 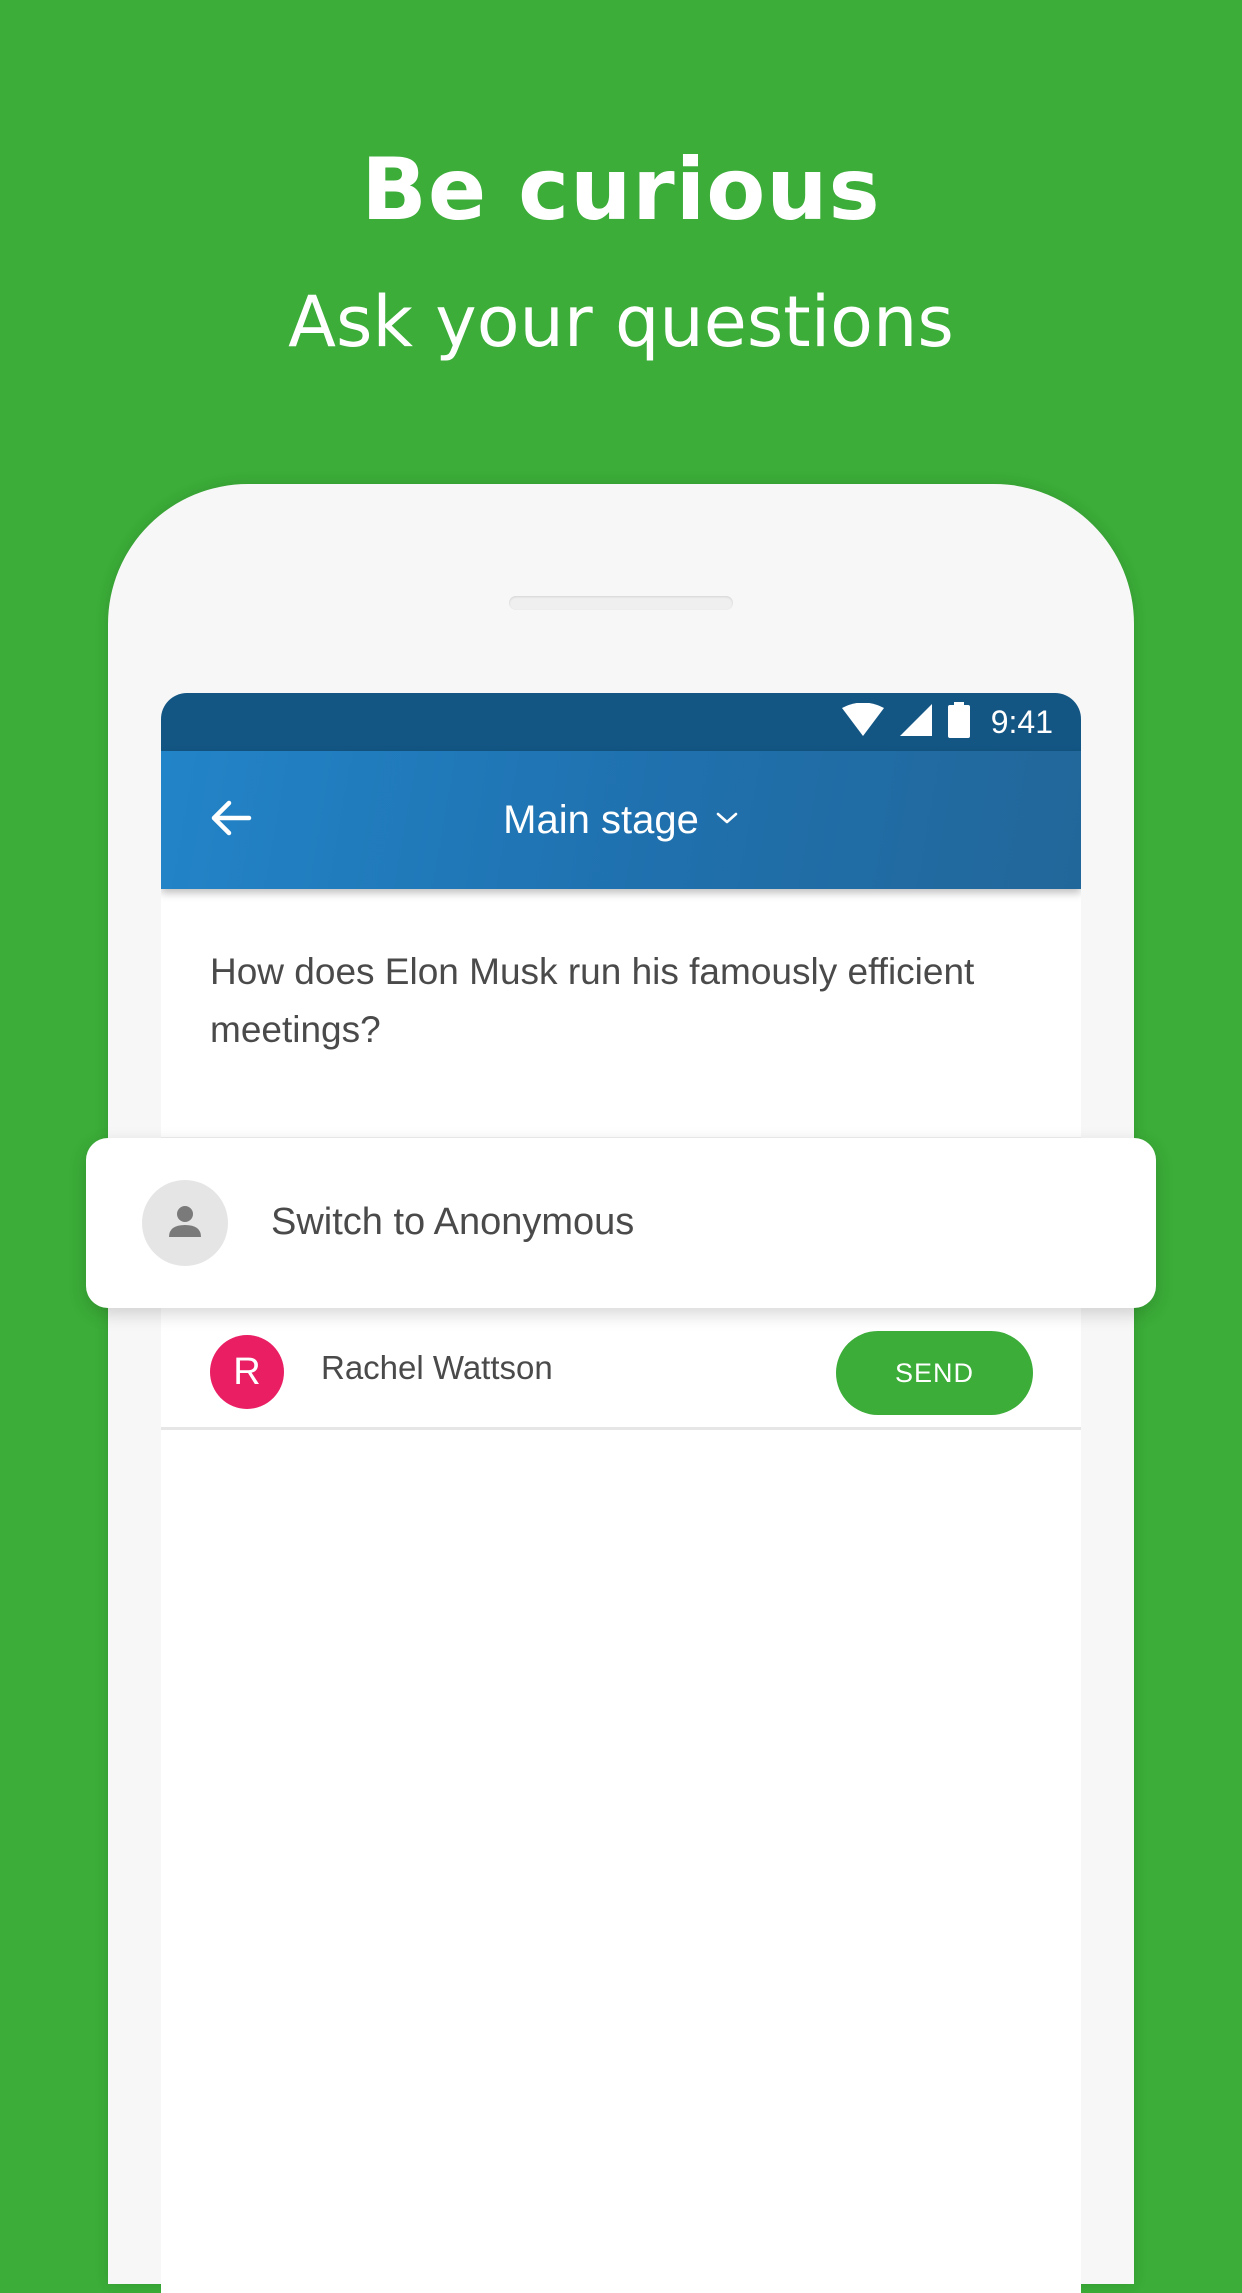 I want to click on anonymous-label: Switch to Anonymous, so click(x=453, y=1222).